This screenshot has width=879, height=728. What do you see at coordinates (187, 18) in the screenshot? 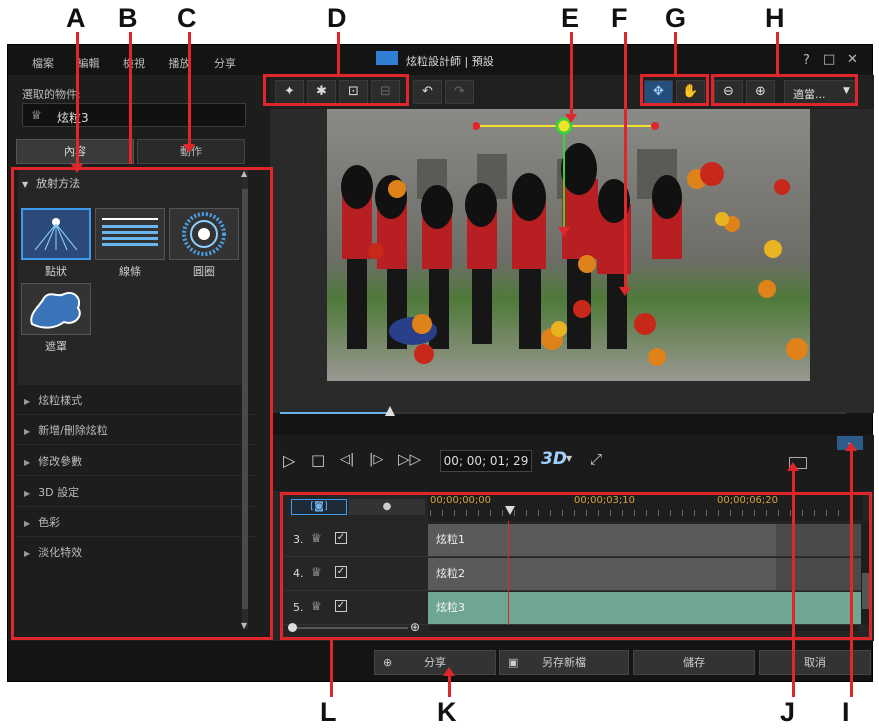
I see `callout-c: C` at bounding box center [187, 18].